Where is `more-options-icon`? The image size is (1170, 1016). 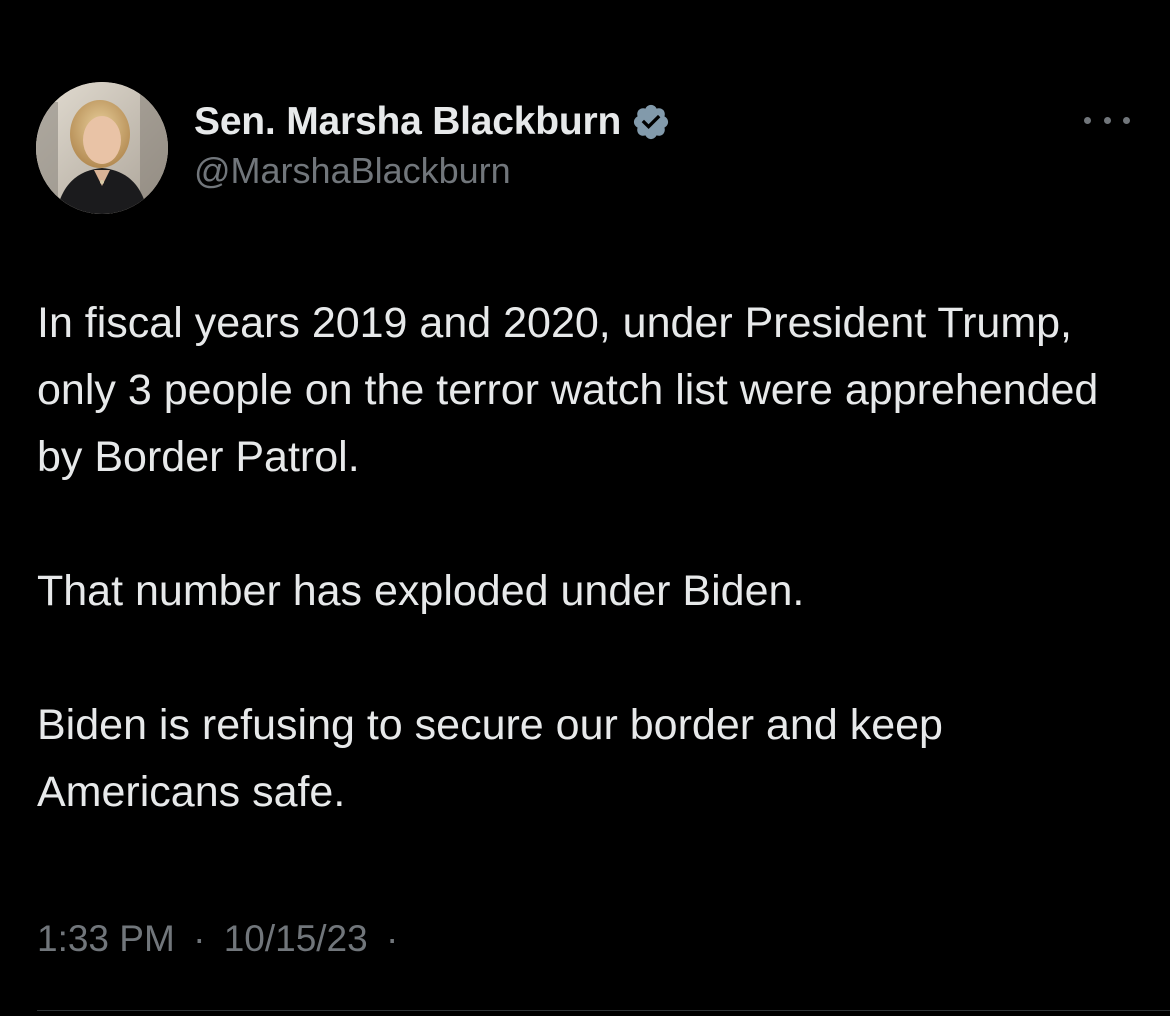 more-options-icon is located at coordinates (1107, 120).